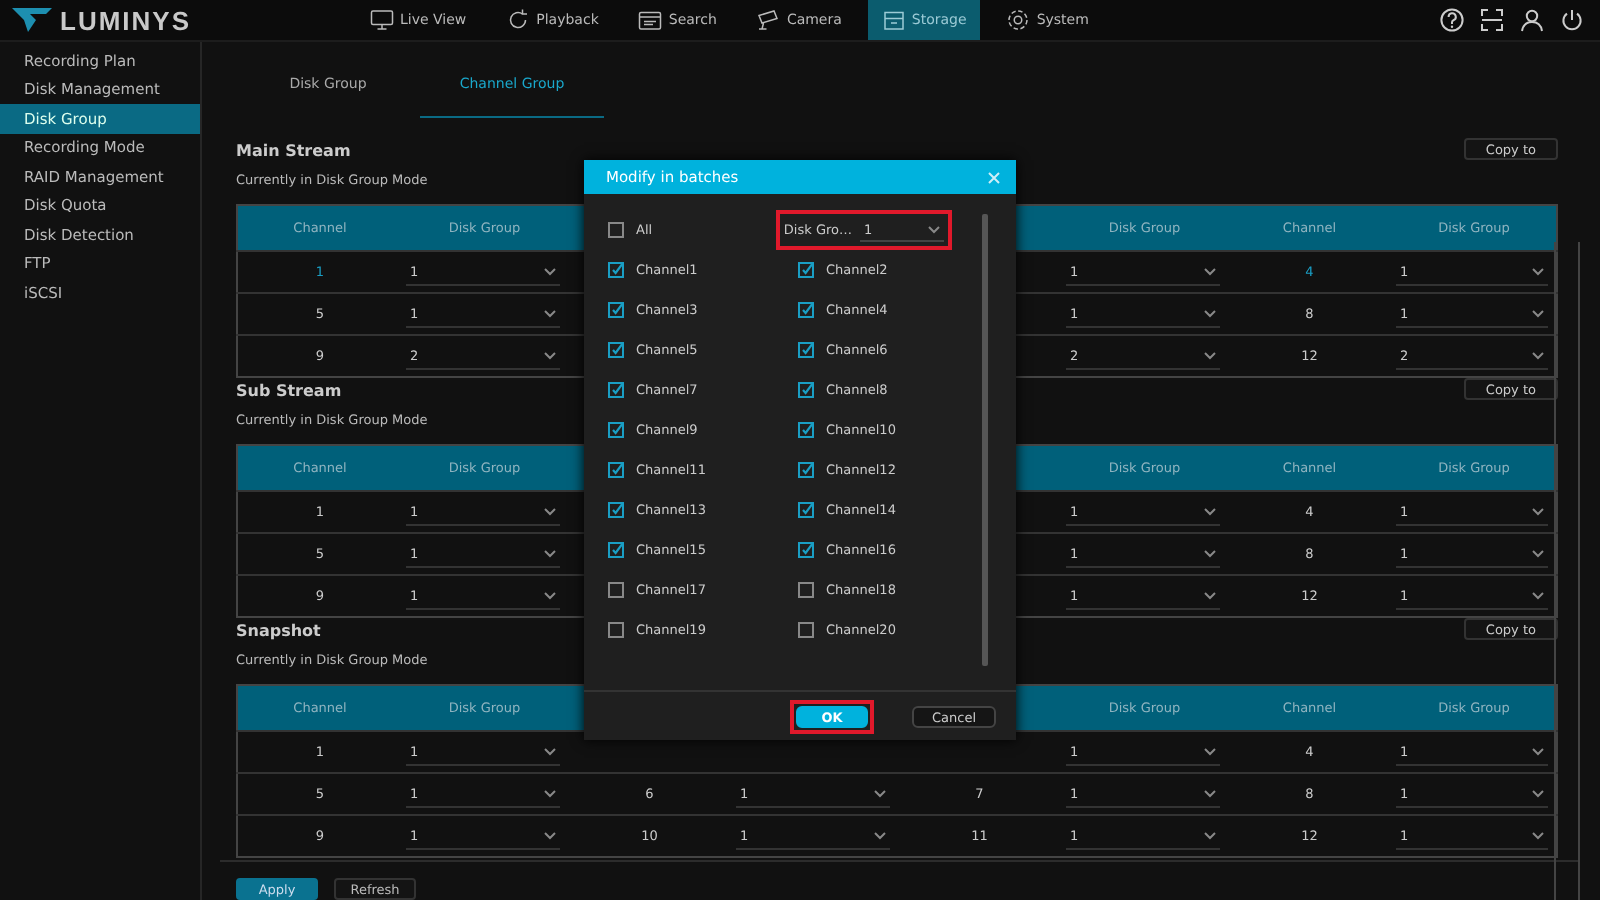 The width and height of the screenshot is (1600, 900). What do you see at coordinates (32, 20) in the screenshot?
I see `logo-icon` at bounding box center [32, 20].